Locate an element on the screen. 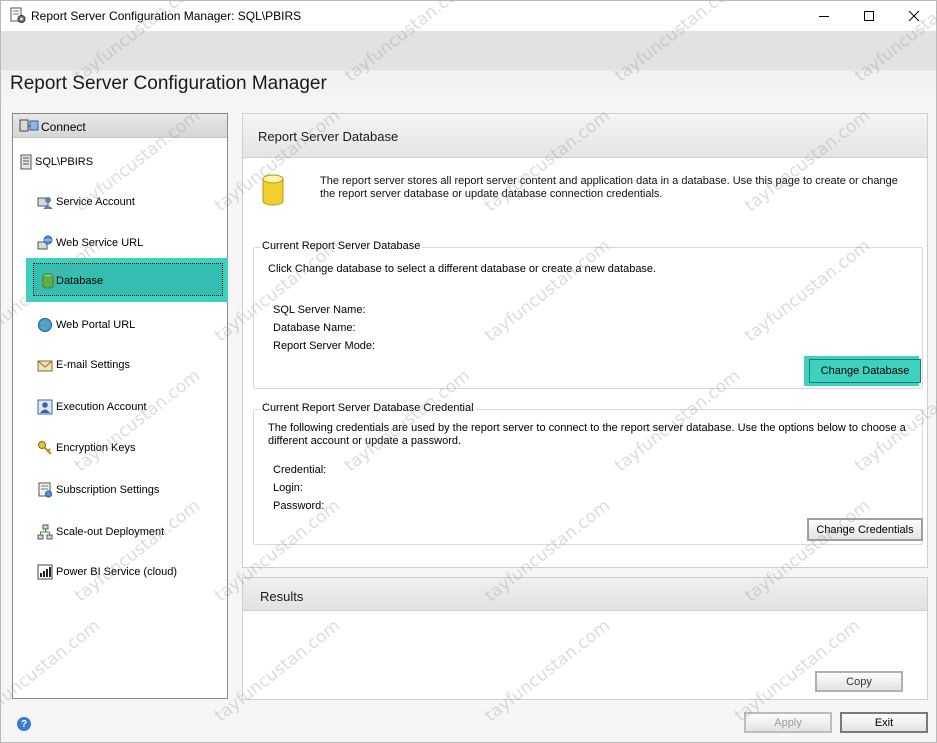 This screenshot has width=937, height=743. nav-item-web-service-url: Web Service URL is located at coordinates (129, 243).